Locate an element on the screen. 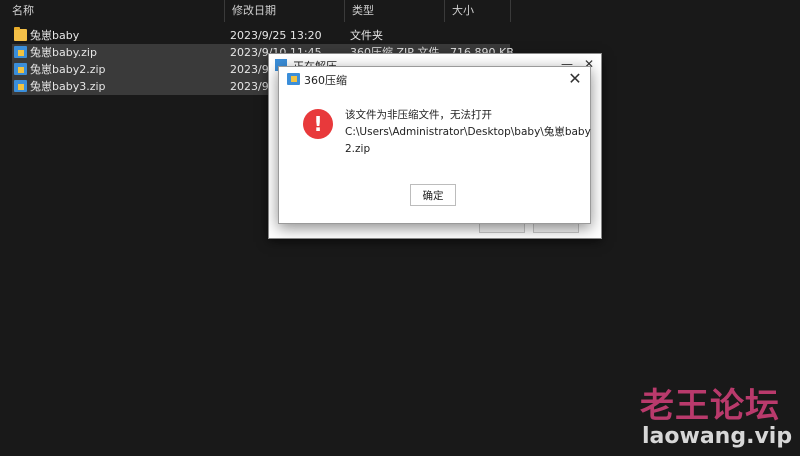  file-modified: 2023/9/25 13:20 is located at coordinates (276, 35).